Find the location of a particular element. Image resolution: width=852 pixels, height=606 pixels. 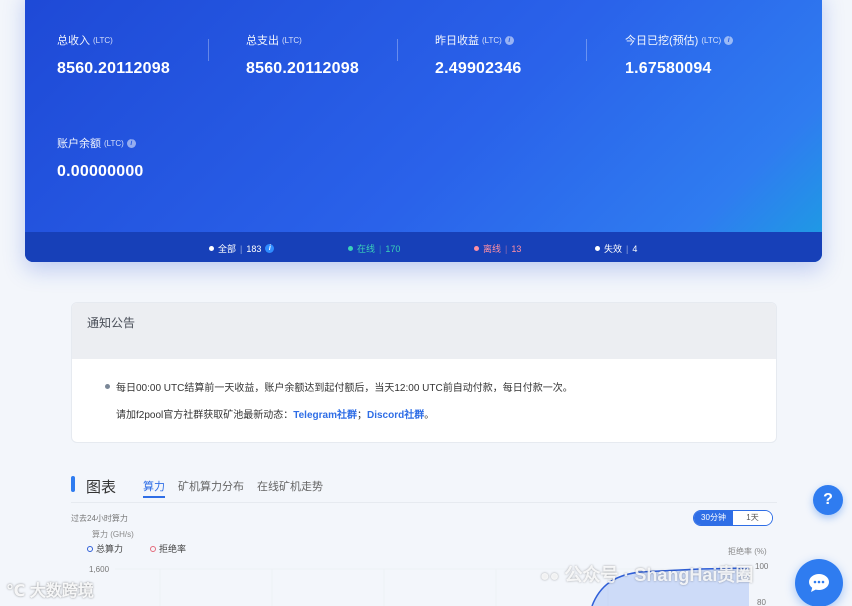

help-button: ? is located at coordinates (828, 500).